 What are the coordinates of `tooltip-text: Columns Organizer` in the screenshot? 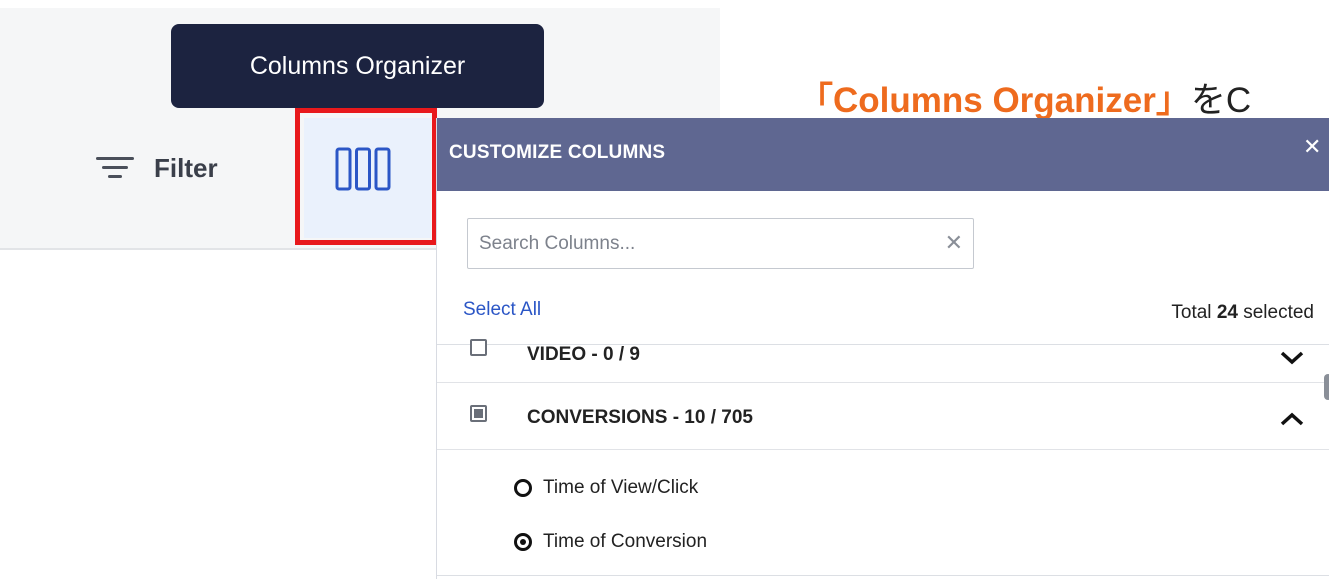 It's located at (357, 65).